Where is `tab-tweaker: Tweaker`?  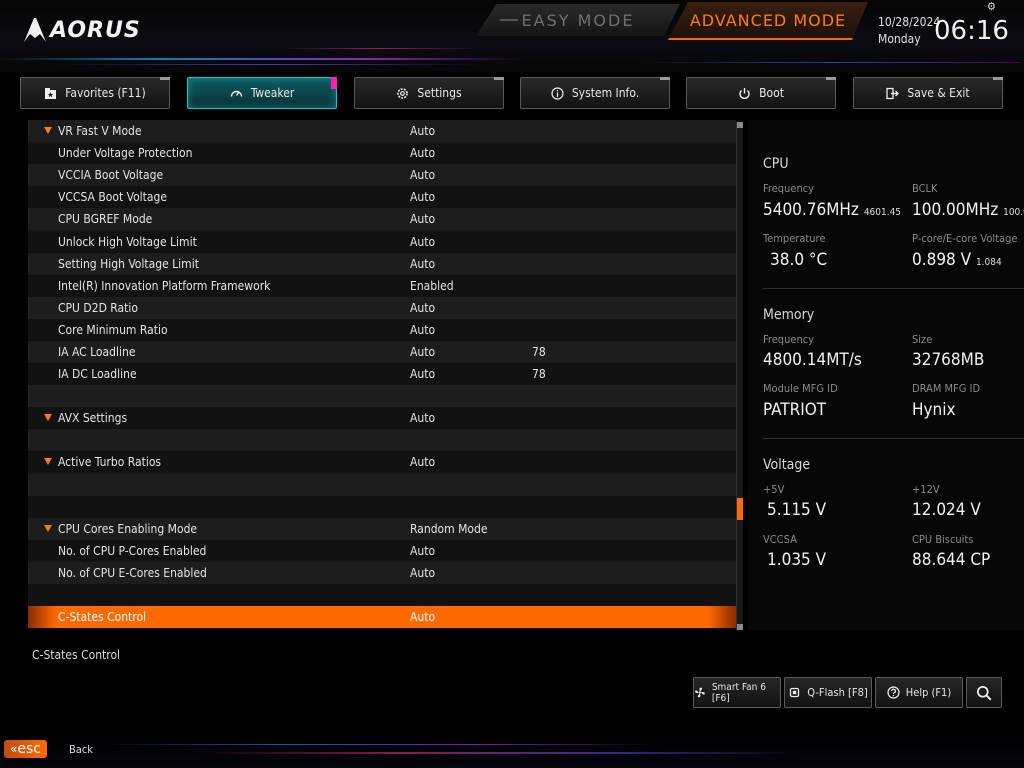 tab-tweaker: Tweaker is located at coordinates (262, 93).